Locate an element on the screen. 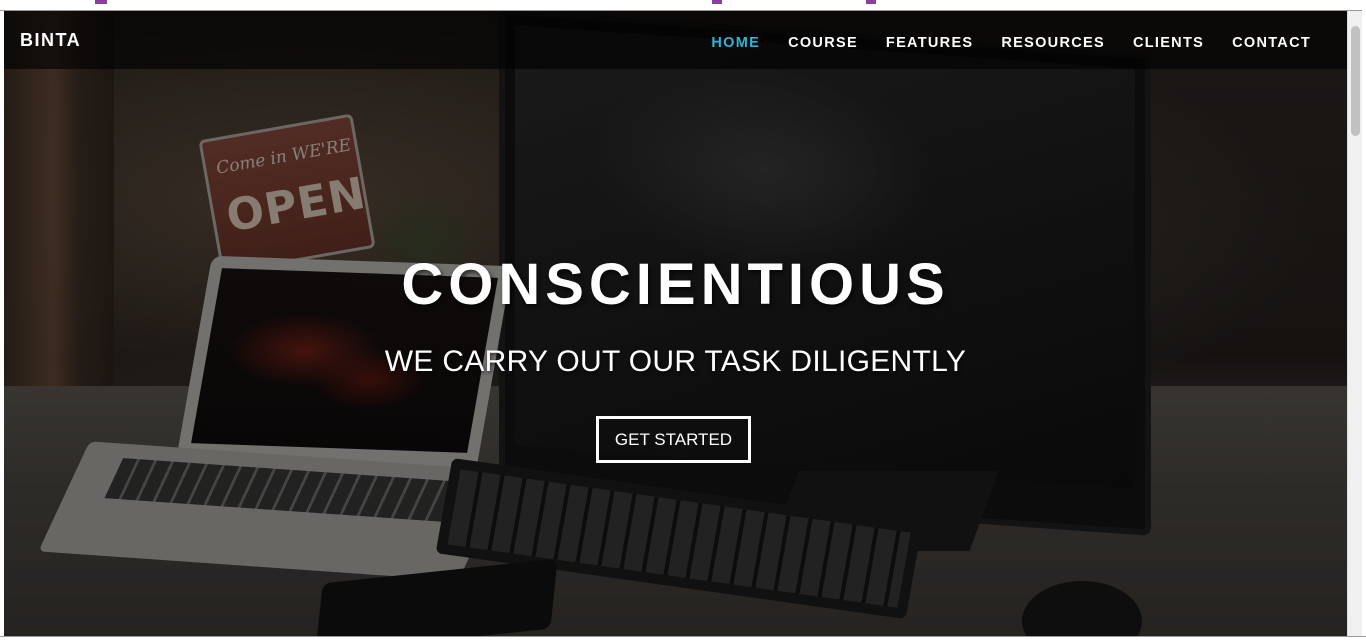  nav-item-features: FEATURES is located at coordinates (929, 43).